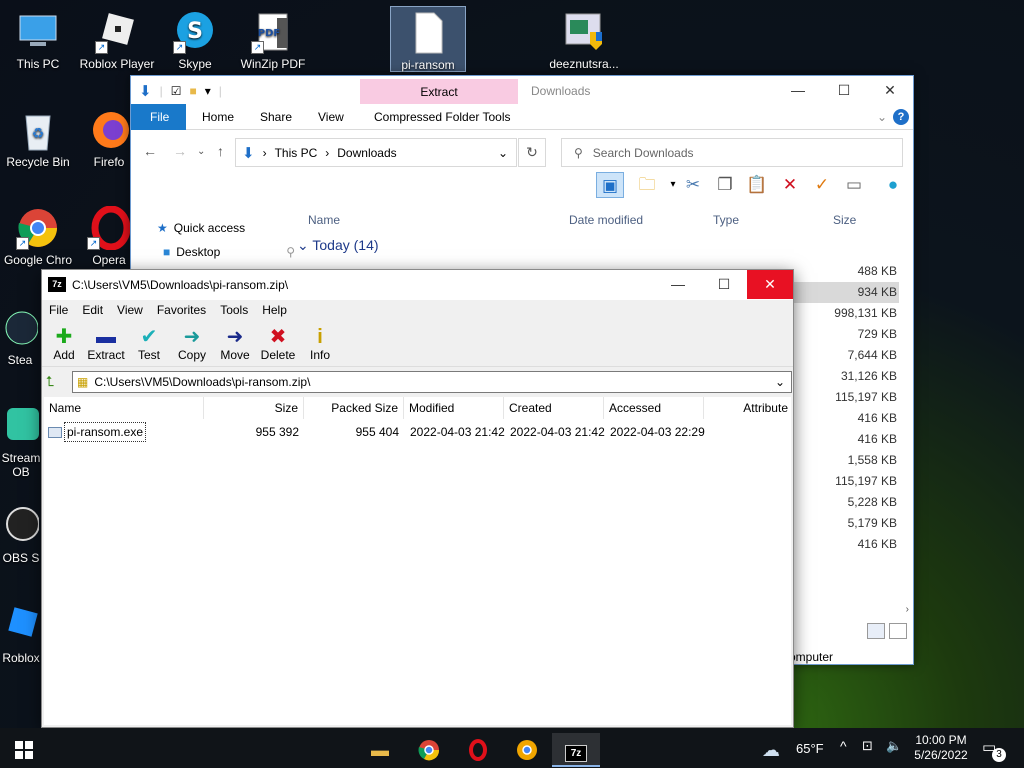 This screenshot has height=768, width=1024. I want to click on tab-share: Share, so click(276, 117).